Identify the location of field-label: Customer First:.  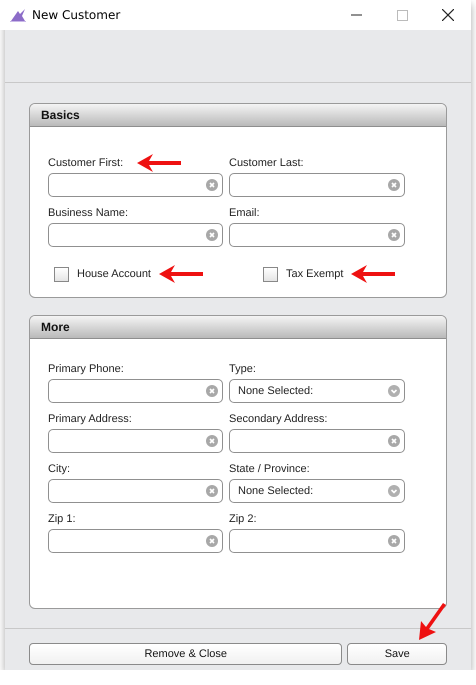
(86, 163).